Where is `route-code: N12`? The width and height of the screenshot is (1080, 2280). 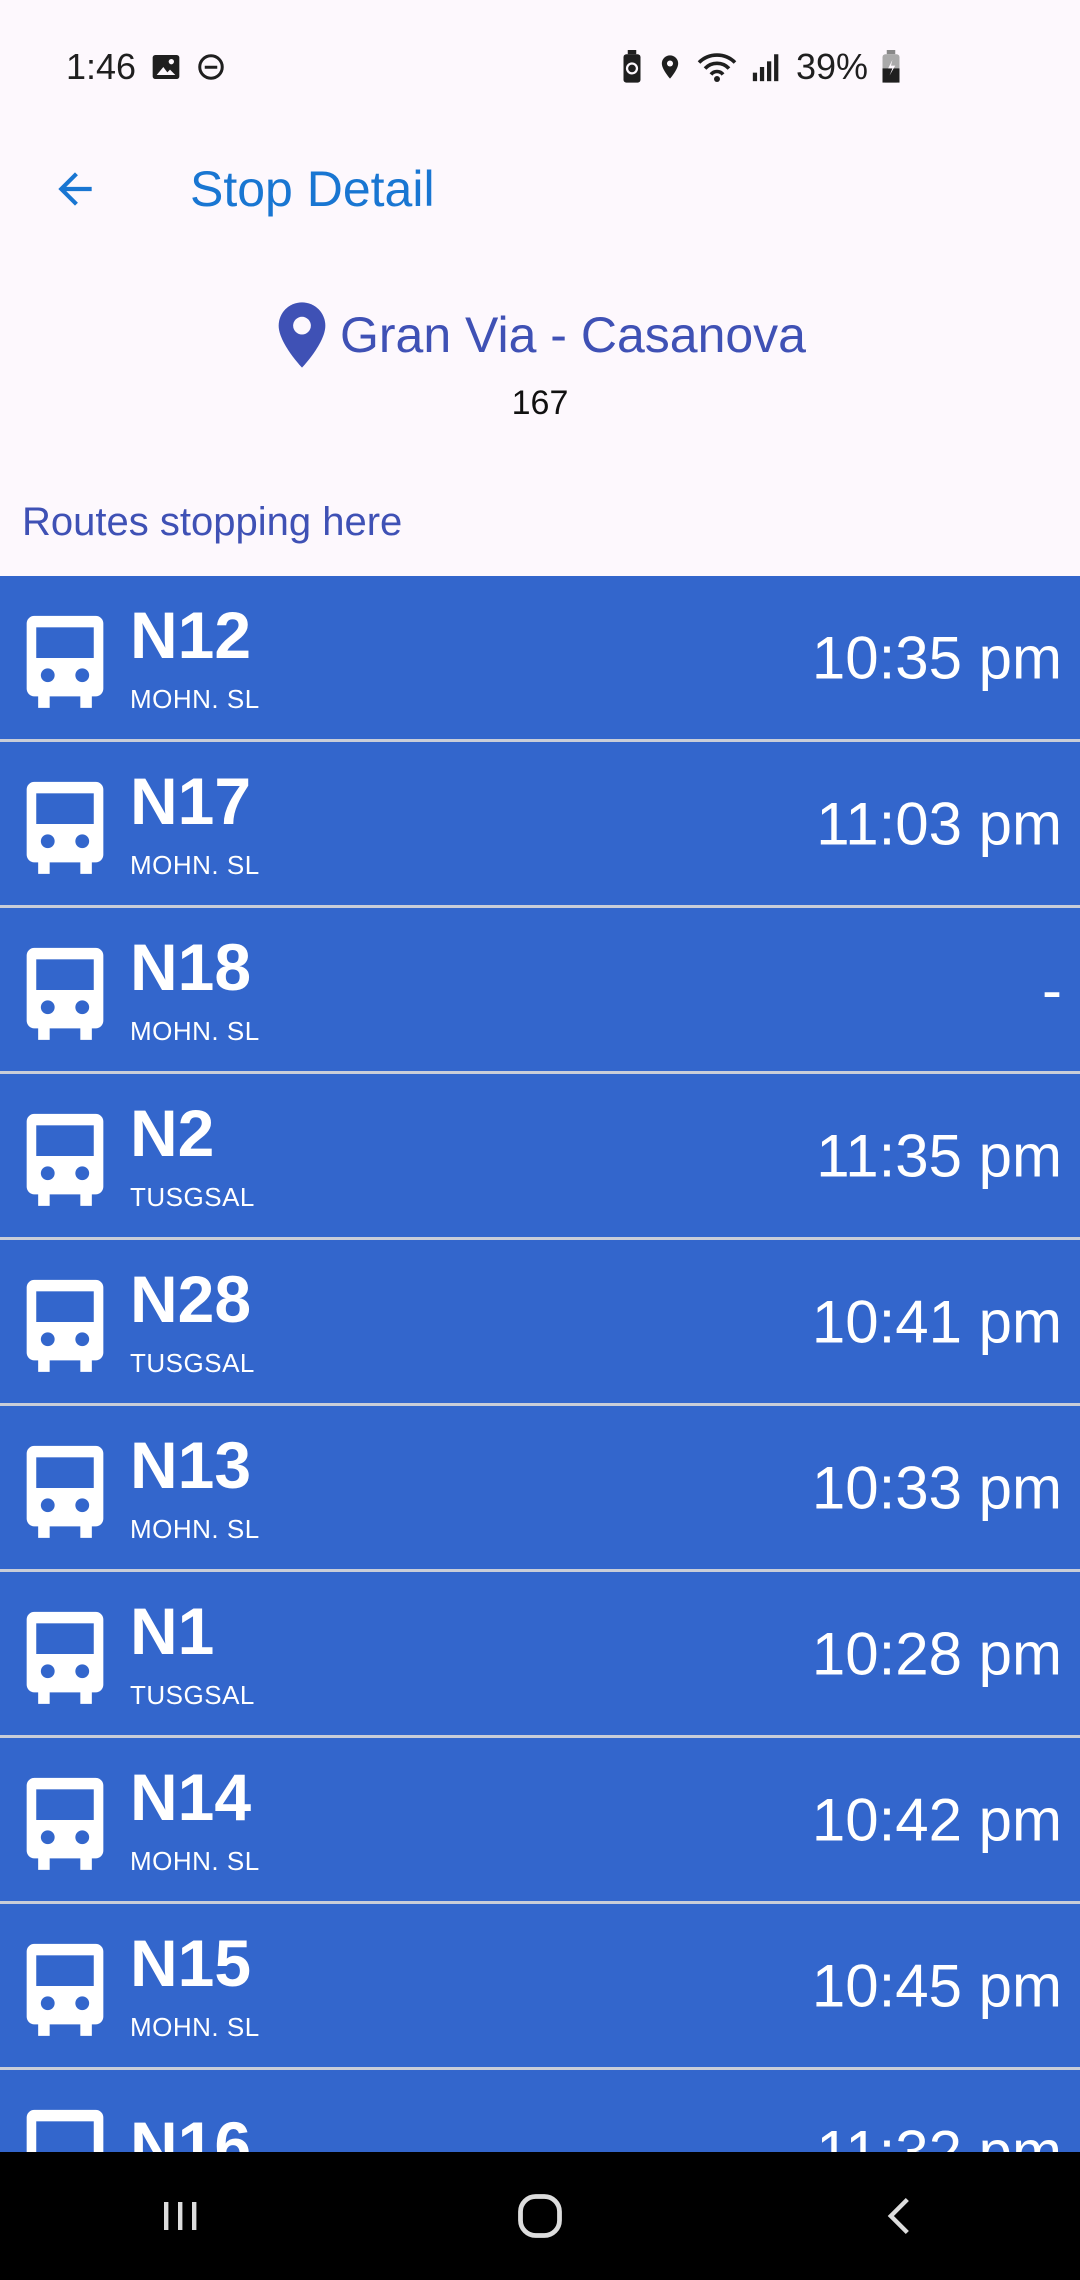
route-code: N12 is located at coordinates (191, 635).